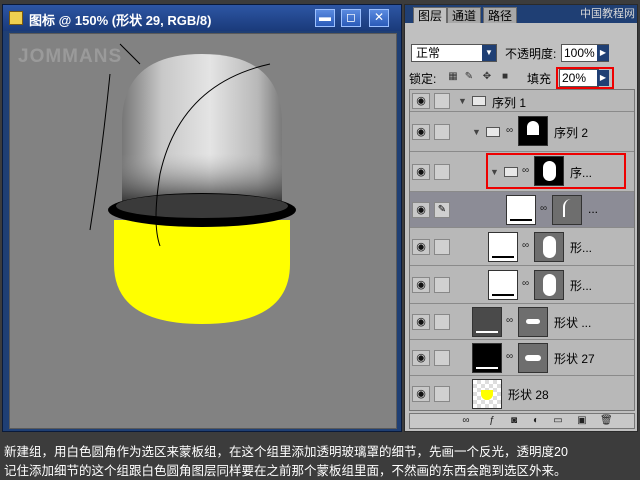 The width and height of the screenshot is (640, 480). What do you see at coordinates (464, 15) in the screenshot?
I see `tab-channels: 通道` at bounding box center [464, 15].